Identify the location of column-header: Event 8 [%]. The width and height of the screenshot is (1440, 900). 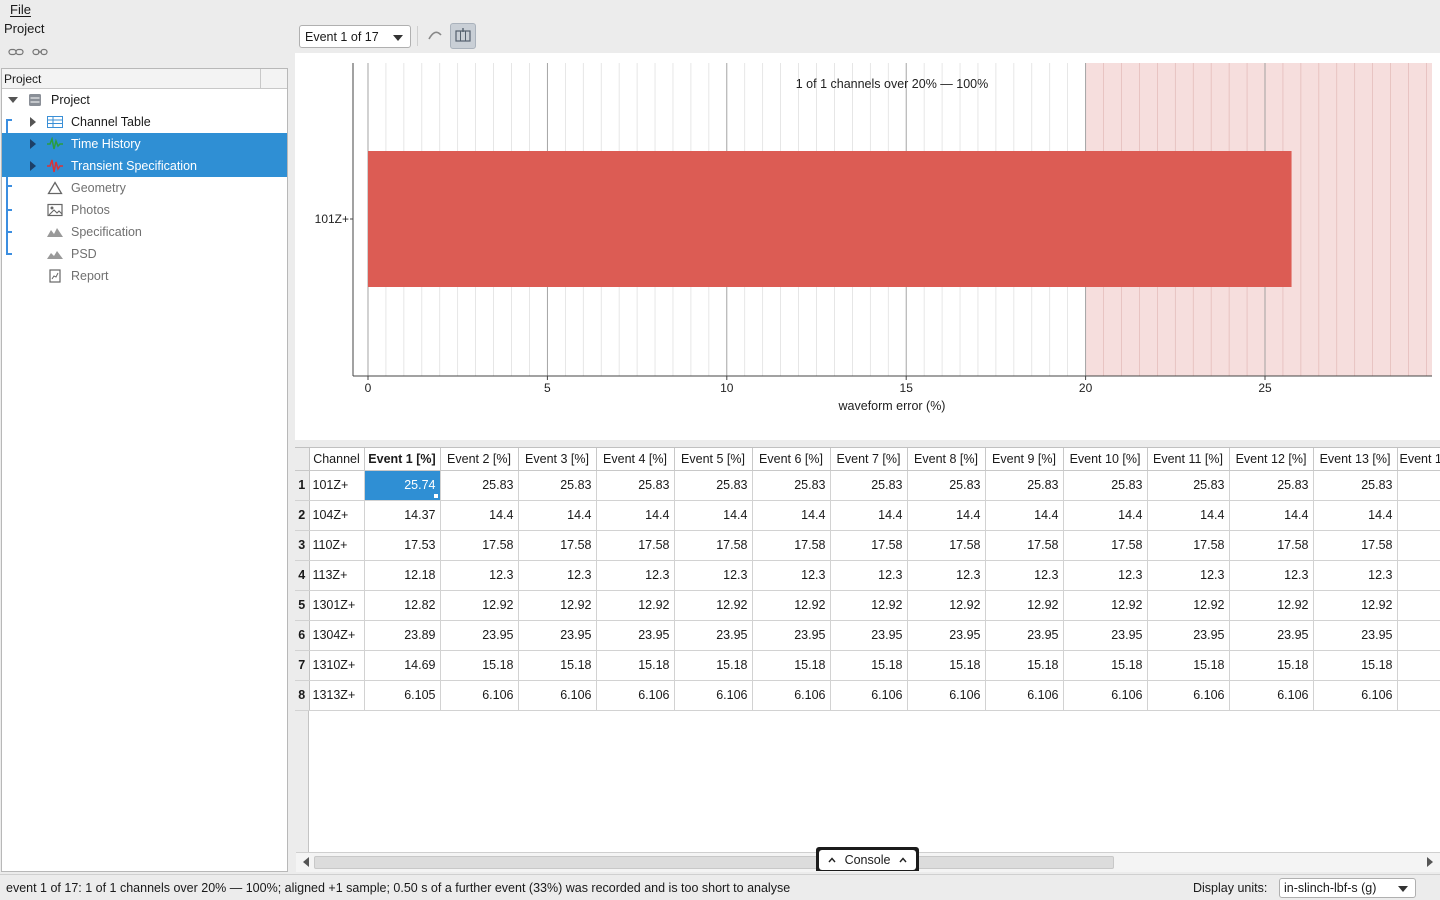
(946, 459).